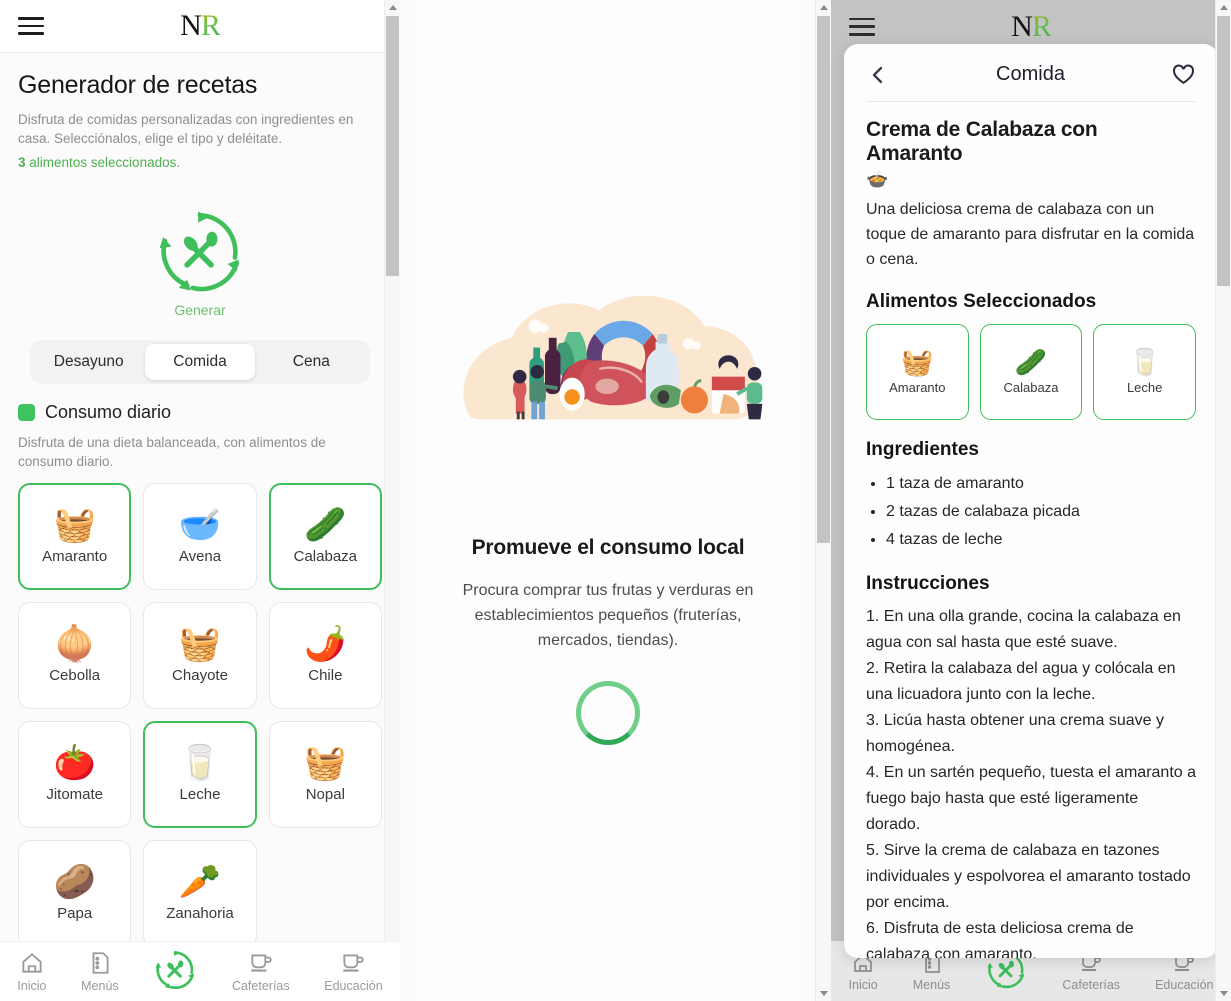  I want to click on food-name: Zanahoria, so click(200, 913).